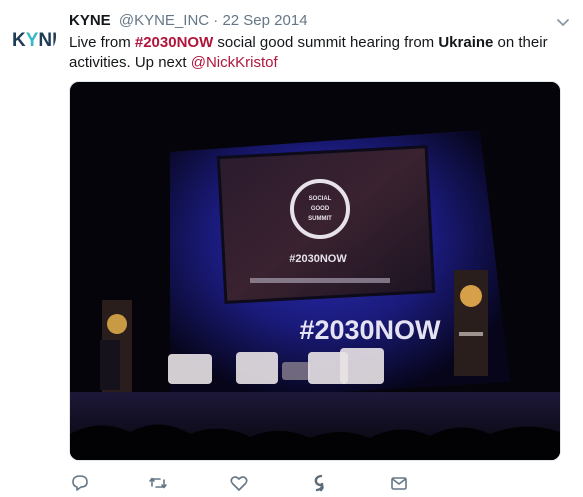 The width and height of the screenshot is (583, 497). What do you see at coordinates (471, 296) in the screenshot?
I see `banner-badge-icon` at bounding box center [471, 296].